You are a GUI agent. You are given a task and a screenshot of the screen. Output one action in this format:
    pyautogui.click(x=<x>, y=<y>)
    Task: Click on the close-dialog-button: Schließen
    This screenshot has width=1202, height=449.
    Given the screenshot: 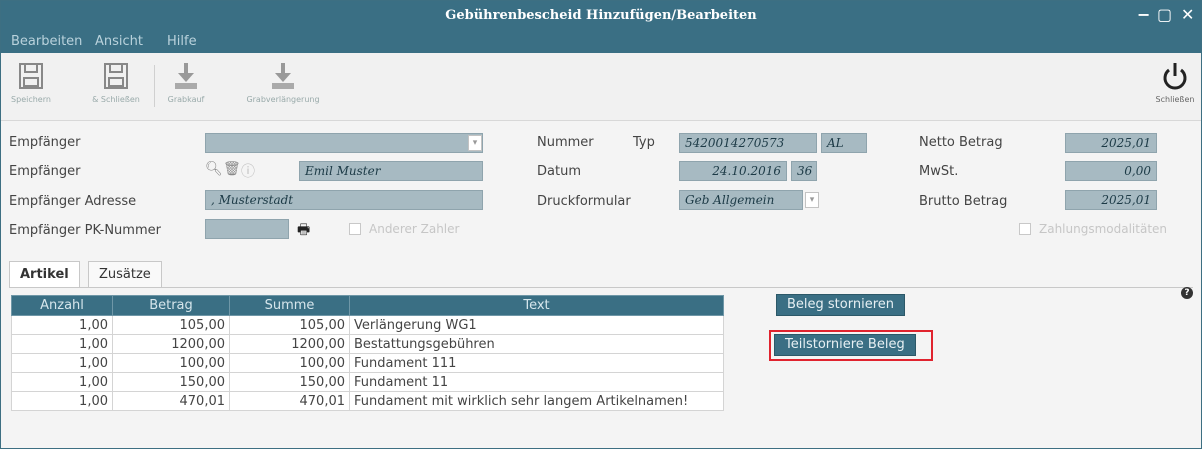 What is the action you would take?
    pyautogui.click(x=1175, y=82)
    